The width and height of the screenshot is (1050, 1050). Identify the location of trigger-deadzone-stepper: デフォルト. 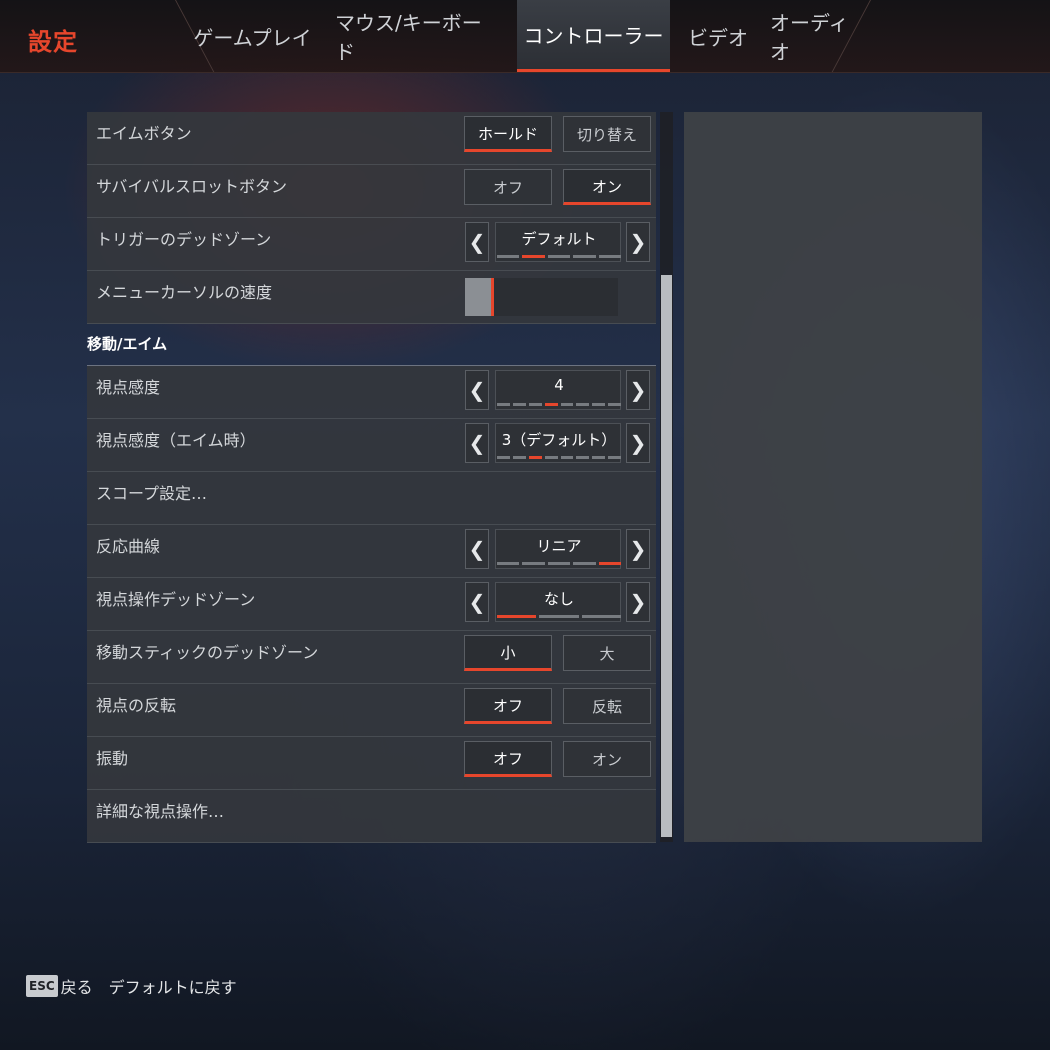
(558, 242).